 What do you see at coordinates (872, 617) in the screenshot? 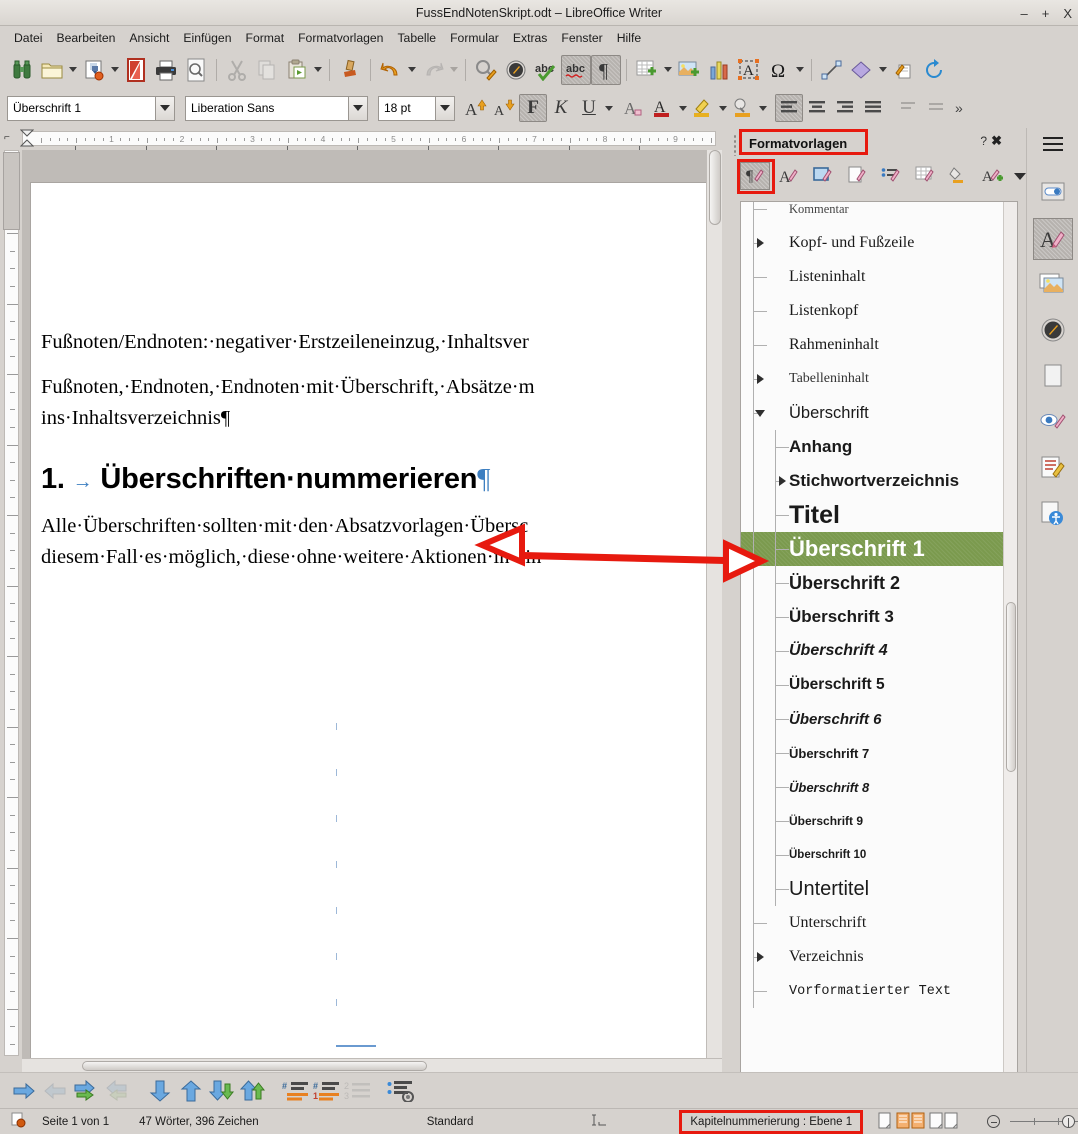
I see `style-list-item: Überschrift 3` at bounding box center [872, 617].